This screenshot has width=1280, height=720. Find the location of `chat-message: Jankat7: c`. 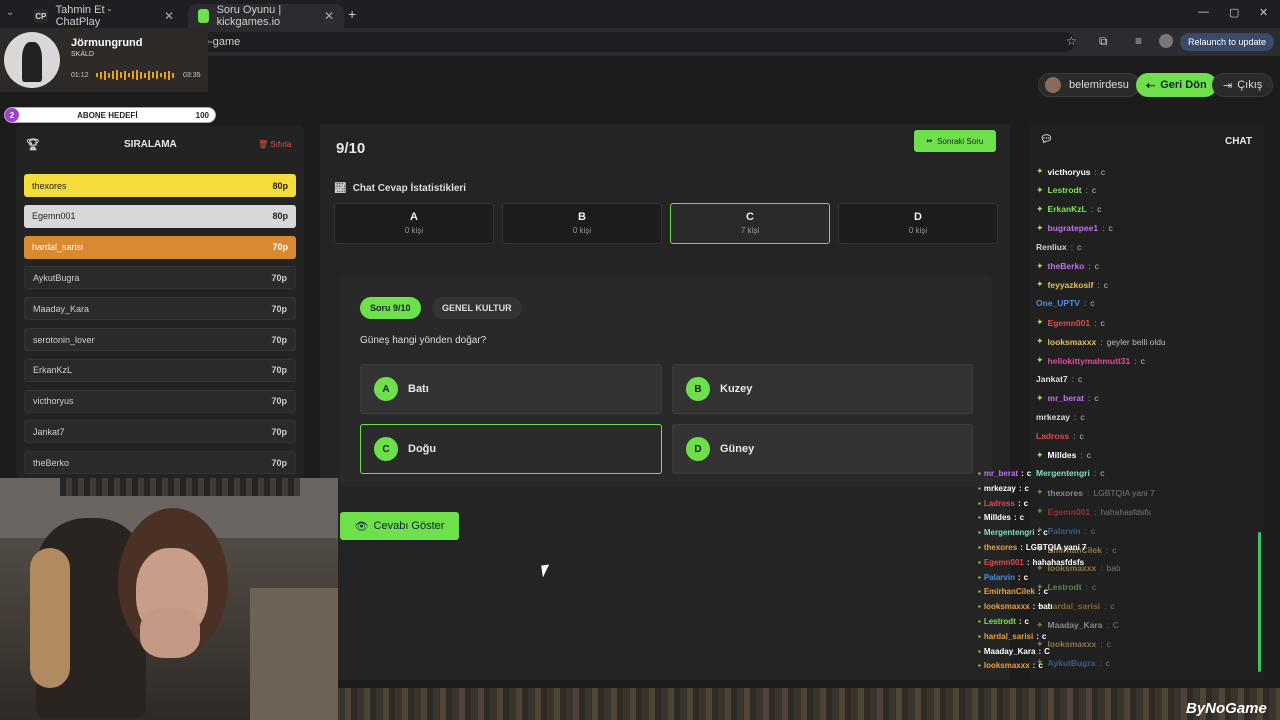

chat-message: Jankat7: c is located at coordinates (1059, 379).